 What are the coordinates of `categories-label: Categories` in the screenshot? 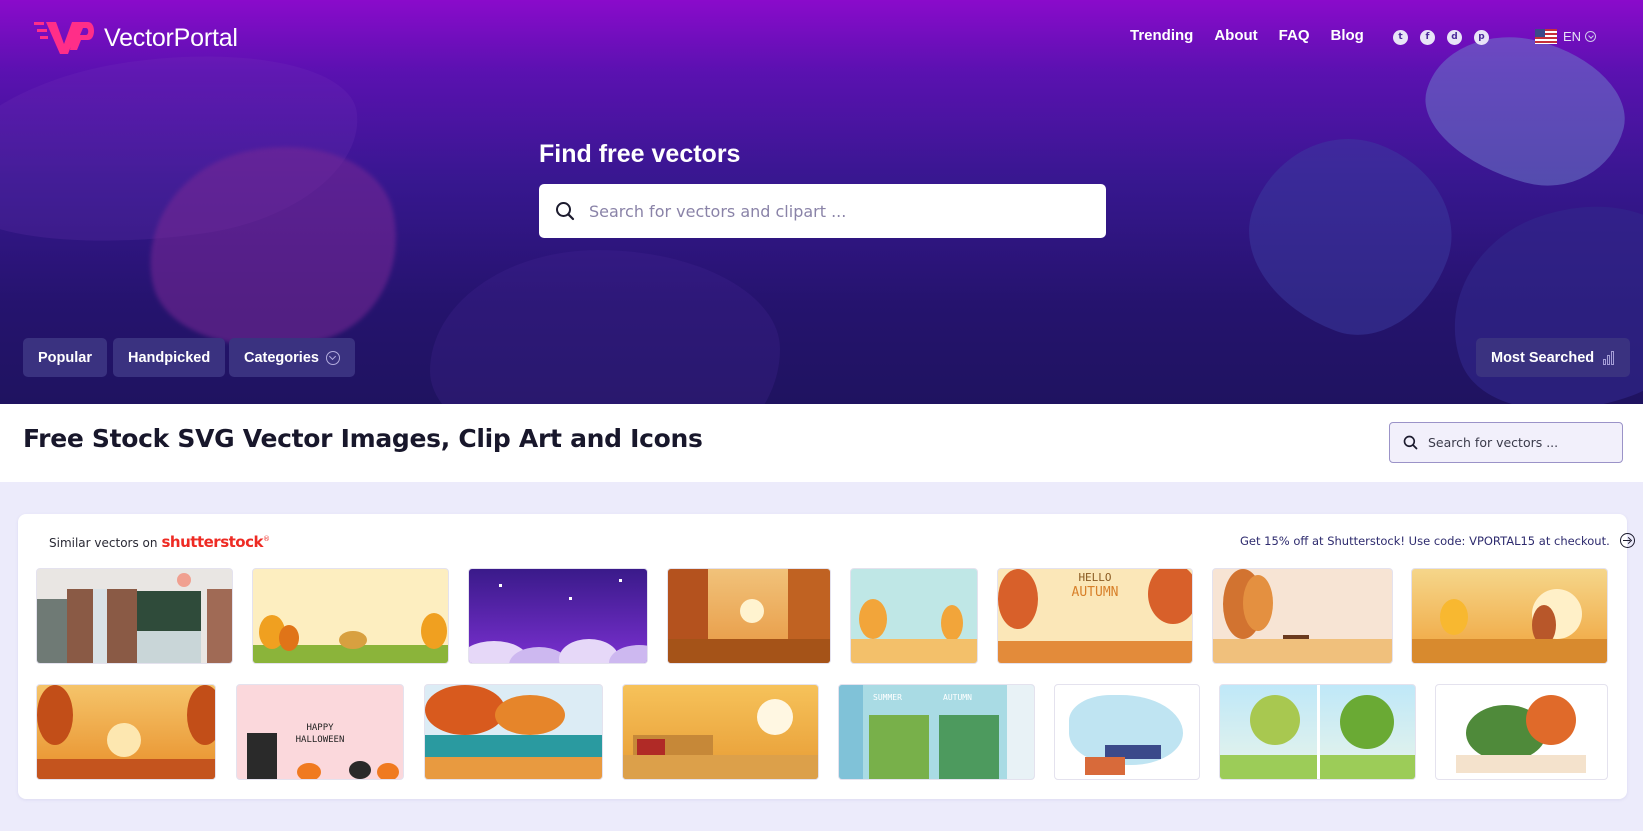 It's located at (281, 357).